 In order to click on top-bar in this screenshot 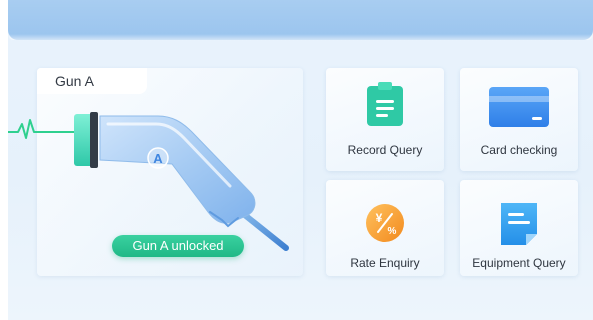, I will do `click(300, 20)`.